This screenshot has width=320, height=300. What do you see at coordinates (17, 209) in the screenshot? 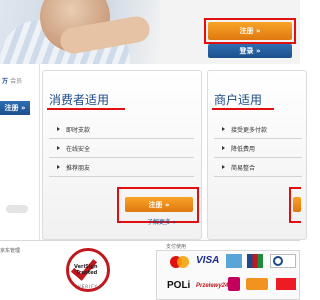
I see `left-pill` at bounding box center [17, 209].